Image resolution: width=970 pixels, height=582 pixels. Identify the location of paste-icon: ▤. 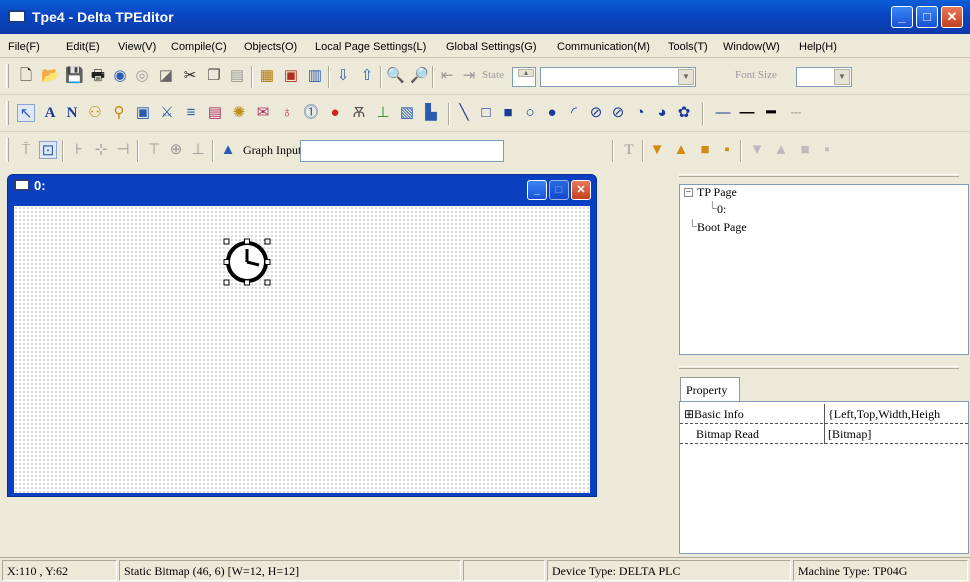
(237, 76).